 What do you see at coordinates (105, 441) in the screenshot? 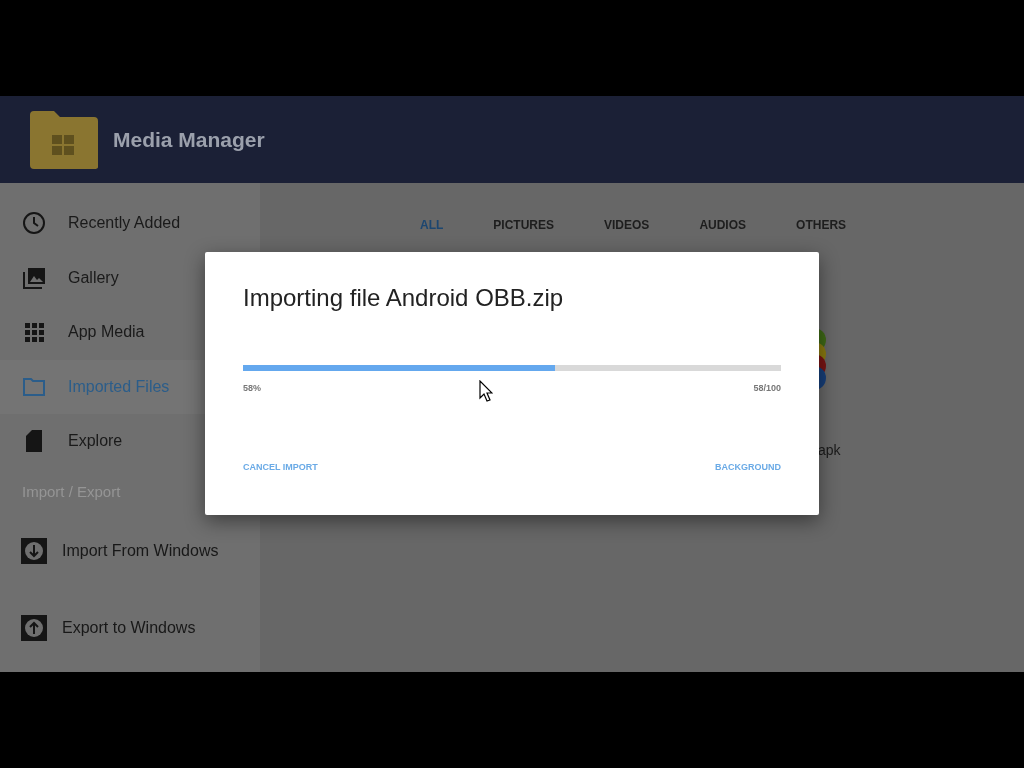
I see `sidebar-item: Explore` at bounding box center [105, 441].